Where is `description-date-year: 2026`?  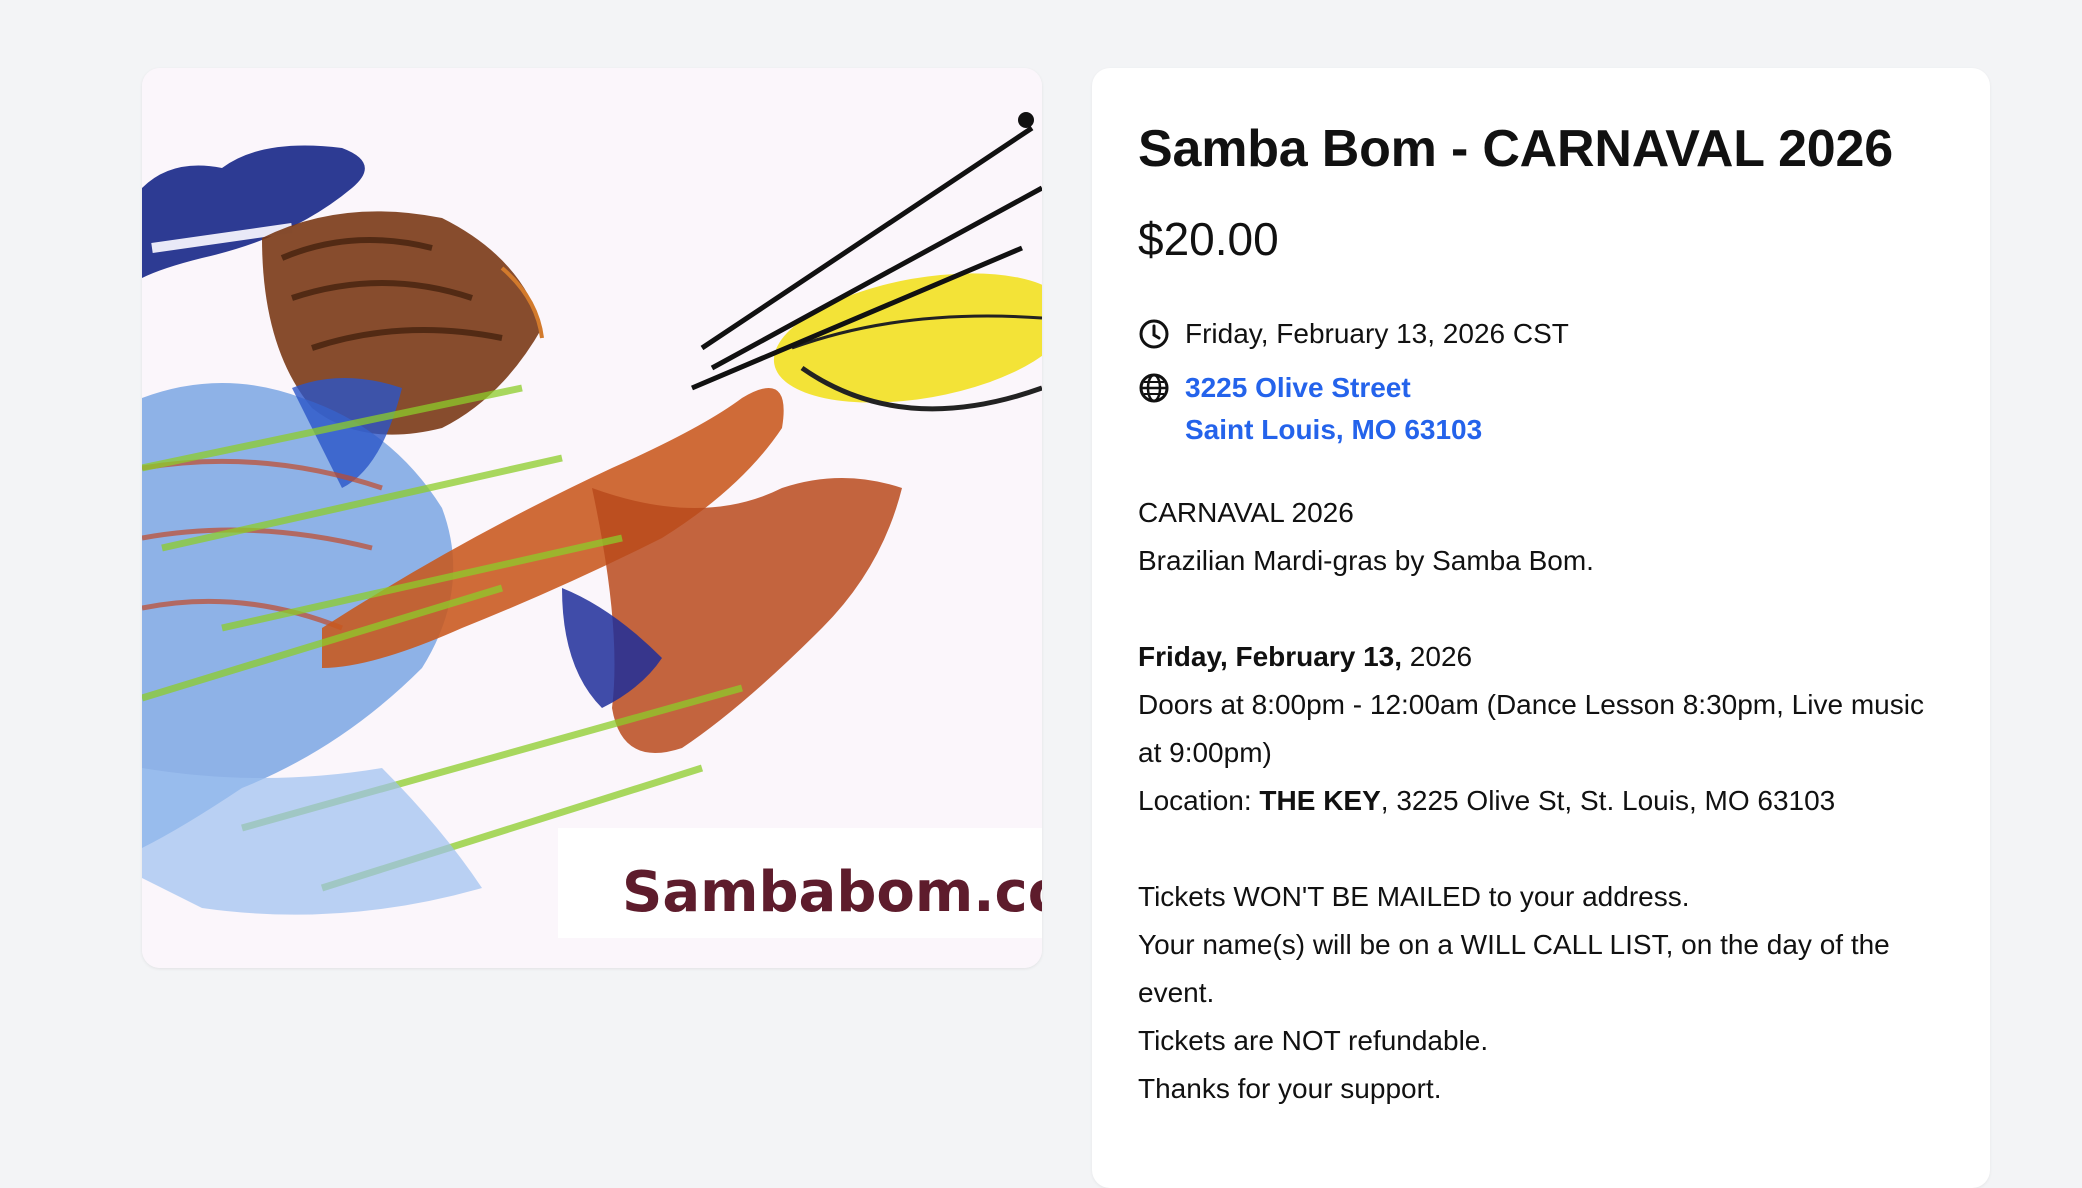 description-date-year: 2026 is located at coordinates (1437, 656).